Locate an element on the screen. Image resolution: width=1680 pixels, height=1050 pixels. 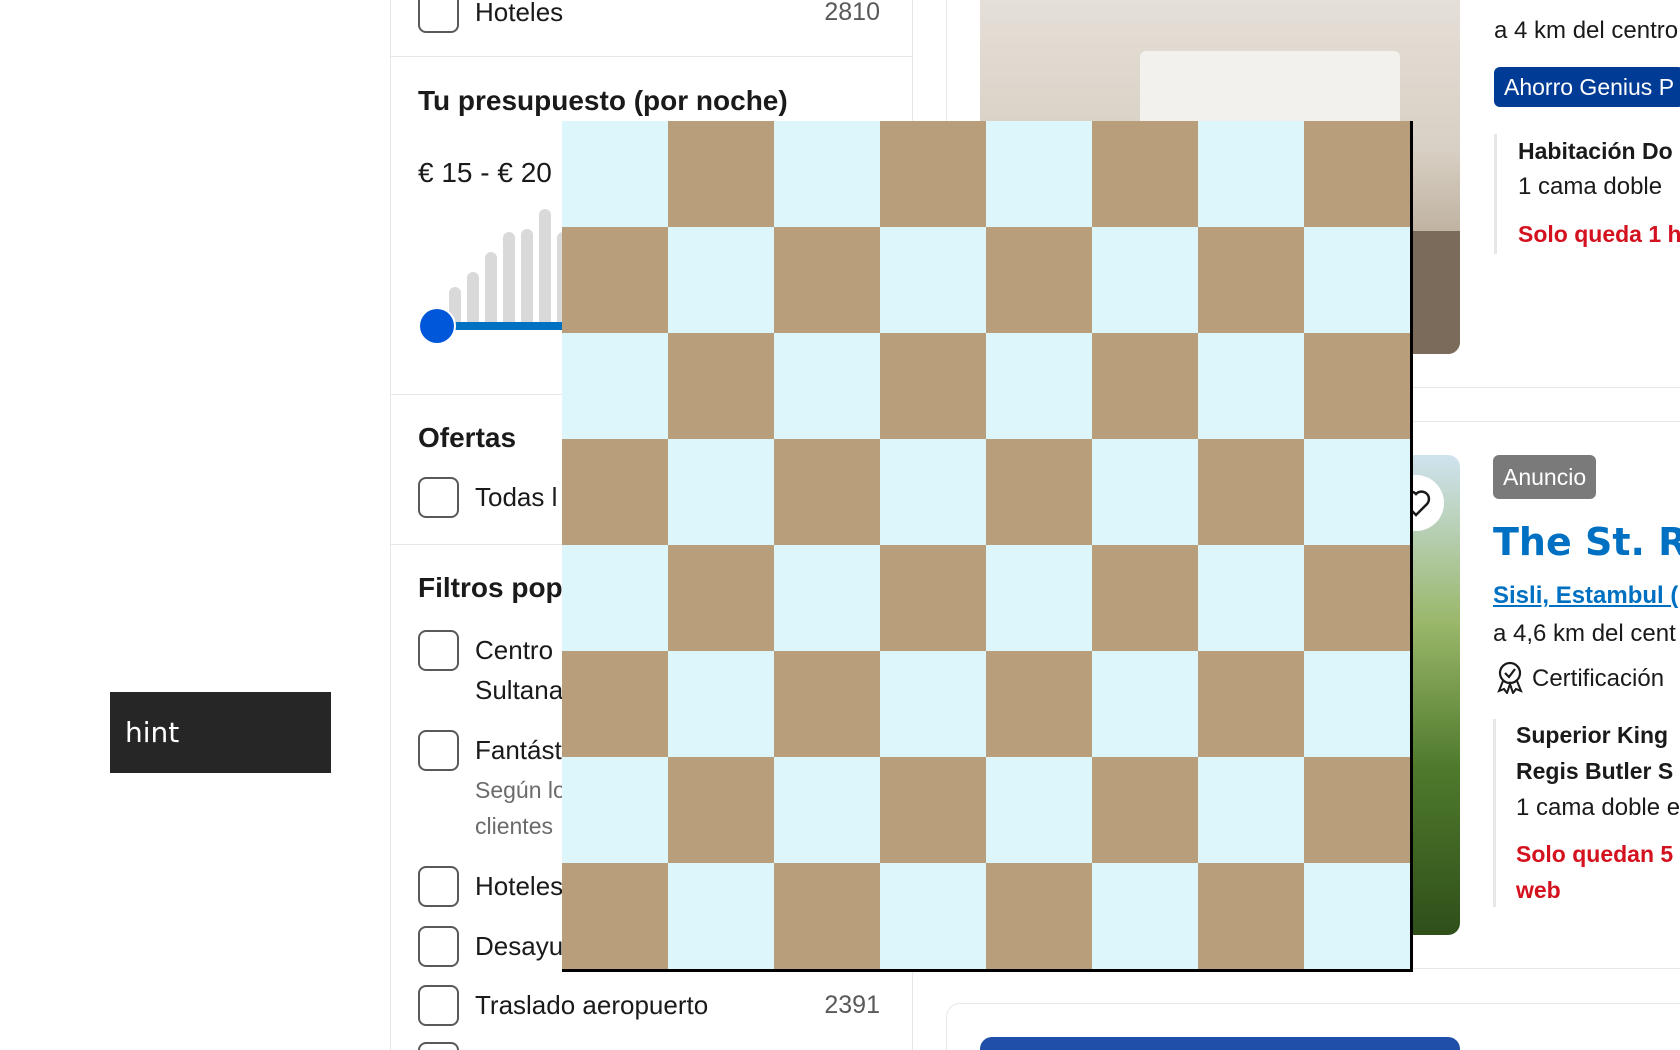
filter-label: Desayu is located at coordinates (519, 946).